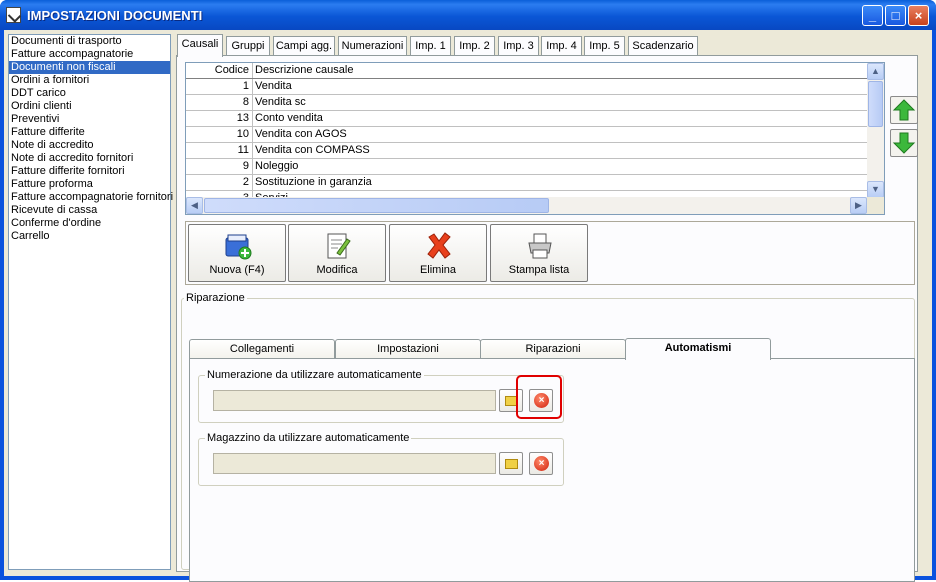 The image size is (936, 582). I want to click on delete-button-label: Elimina, so click(438, 270).